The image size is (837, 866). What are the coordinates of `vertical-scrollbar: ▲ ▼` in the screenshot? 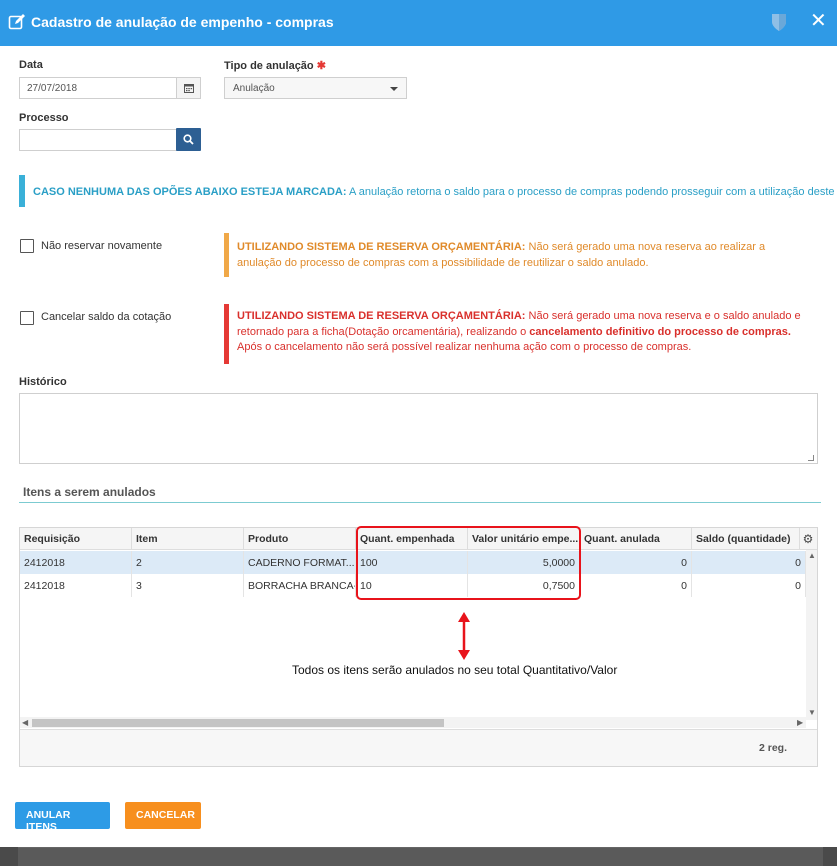 It's located at (811, 635).